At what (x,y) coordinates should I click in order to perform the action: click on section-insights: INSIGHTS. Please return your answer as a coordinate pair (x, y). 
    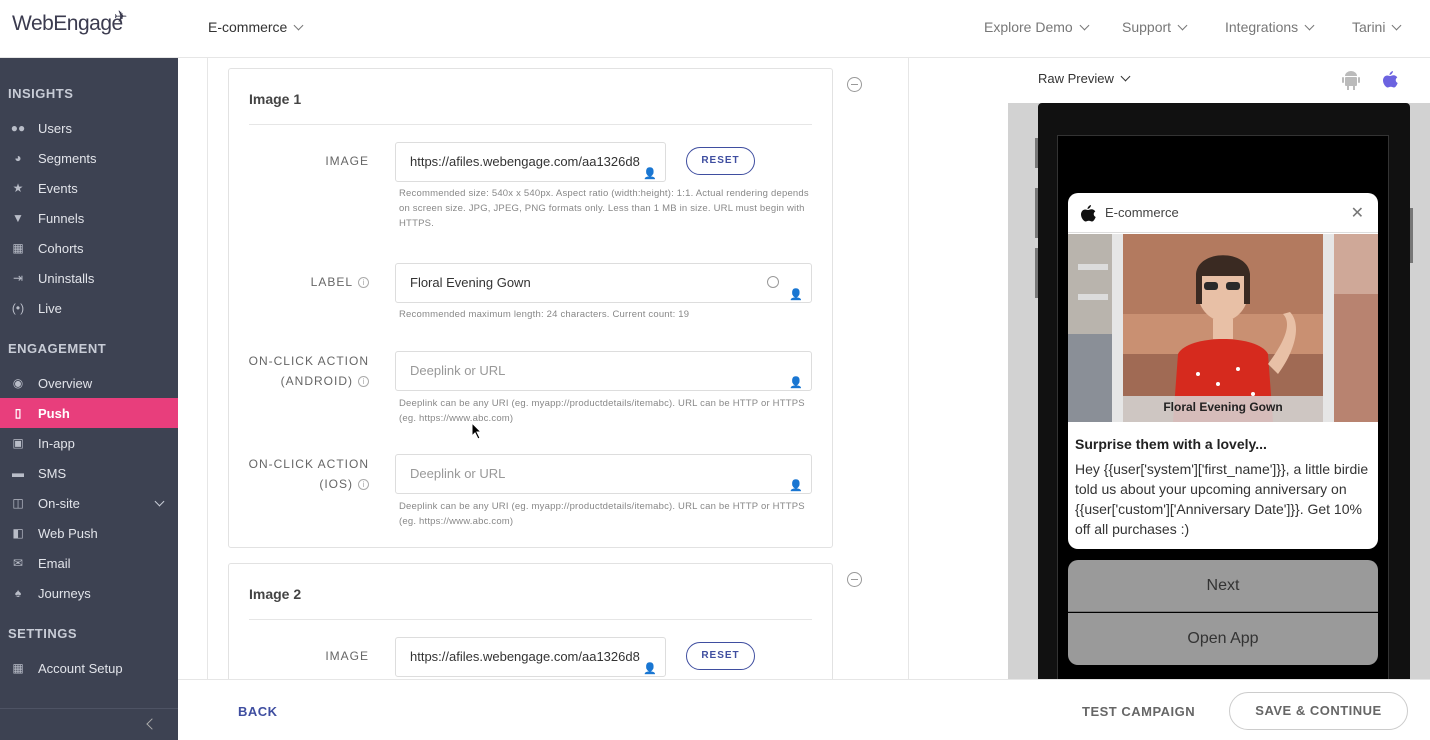
    Looking at the image, I should click on (41, 93).